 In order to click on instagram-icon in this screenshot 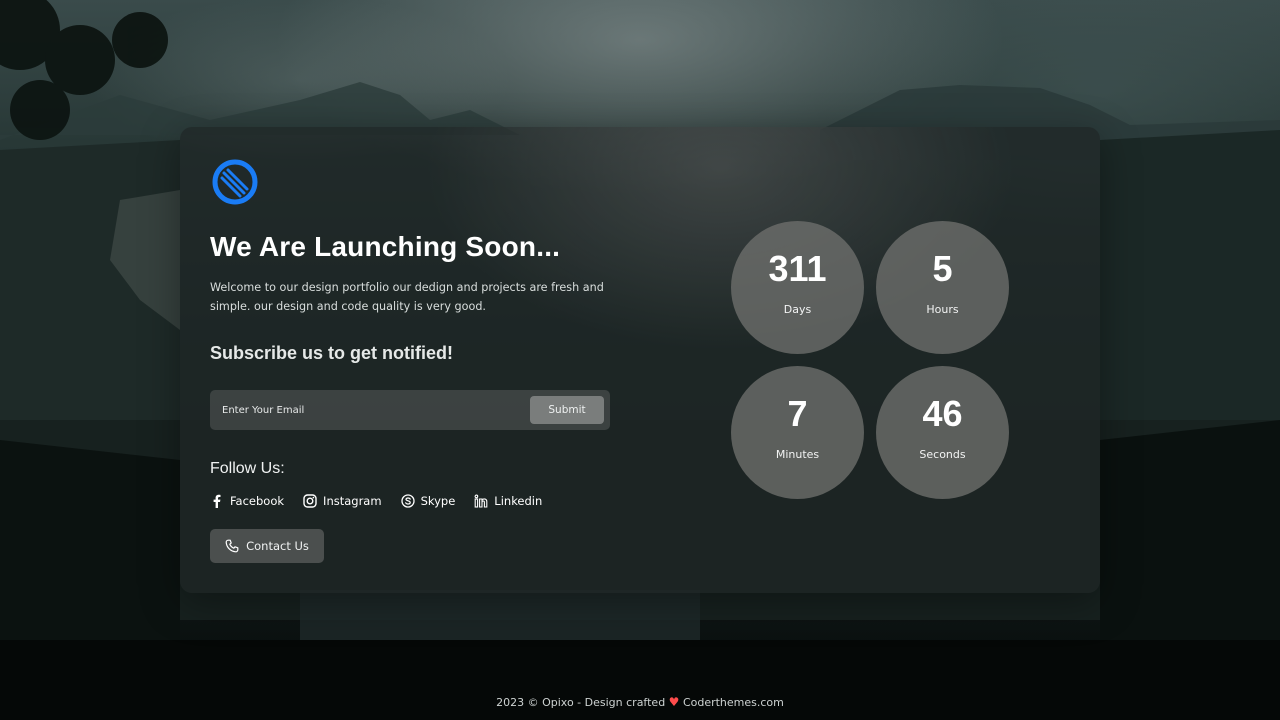, I will do `click(310, 501)`.